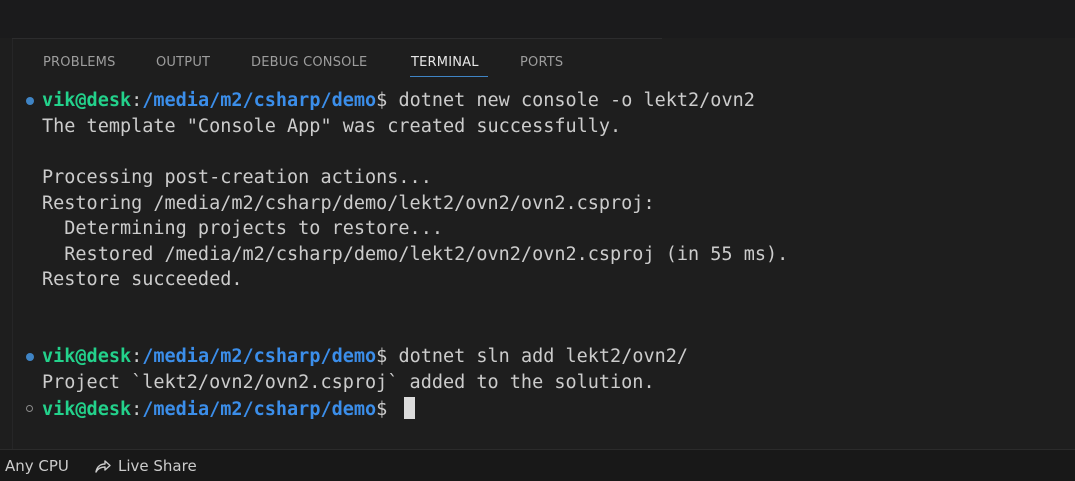 The image size is (1075, 481). What do you see at coordinates (543, 356) in the screenshot?
I see `command-text: dotnet sln add lekt2/ovn2/` at bounding box center [543, 356].